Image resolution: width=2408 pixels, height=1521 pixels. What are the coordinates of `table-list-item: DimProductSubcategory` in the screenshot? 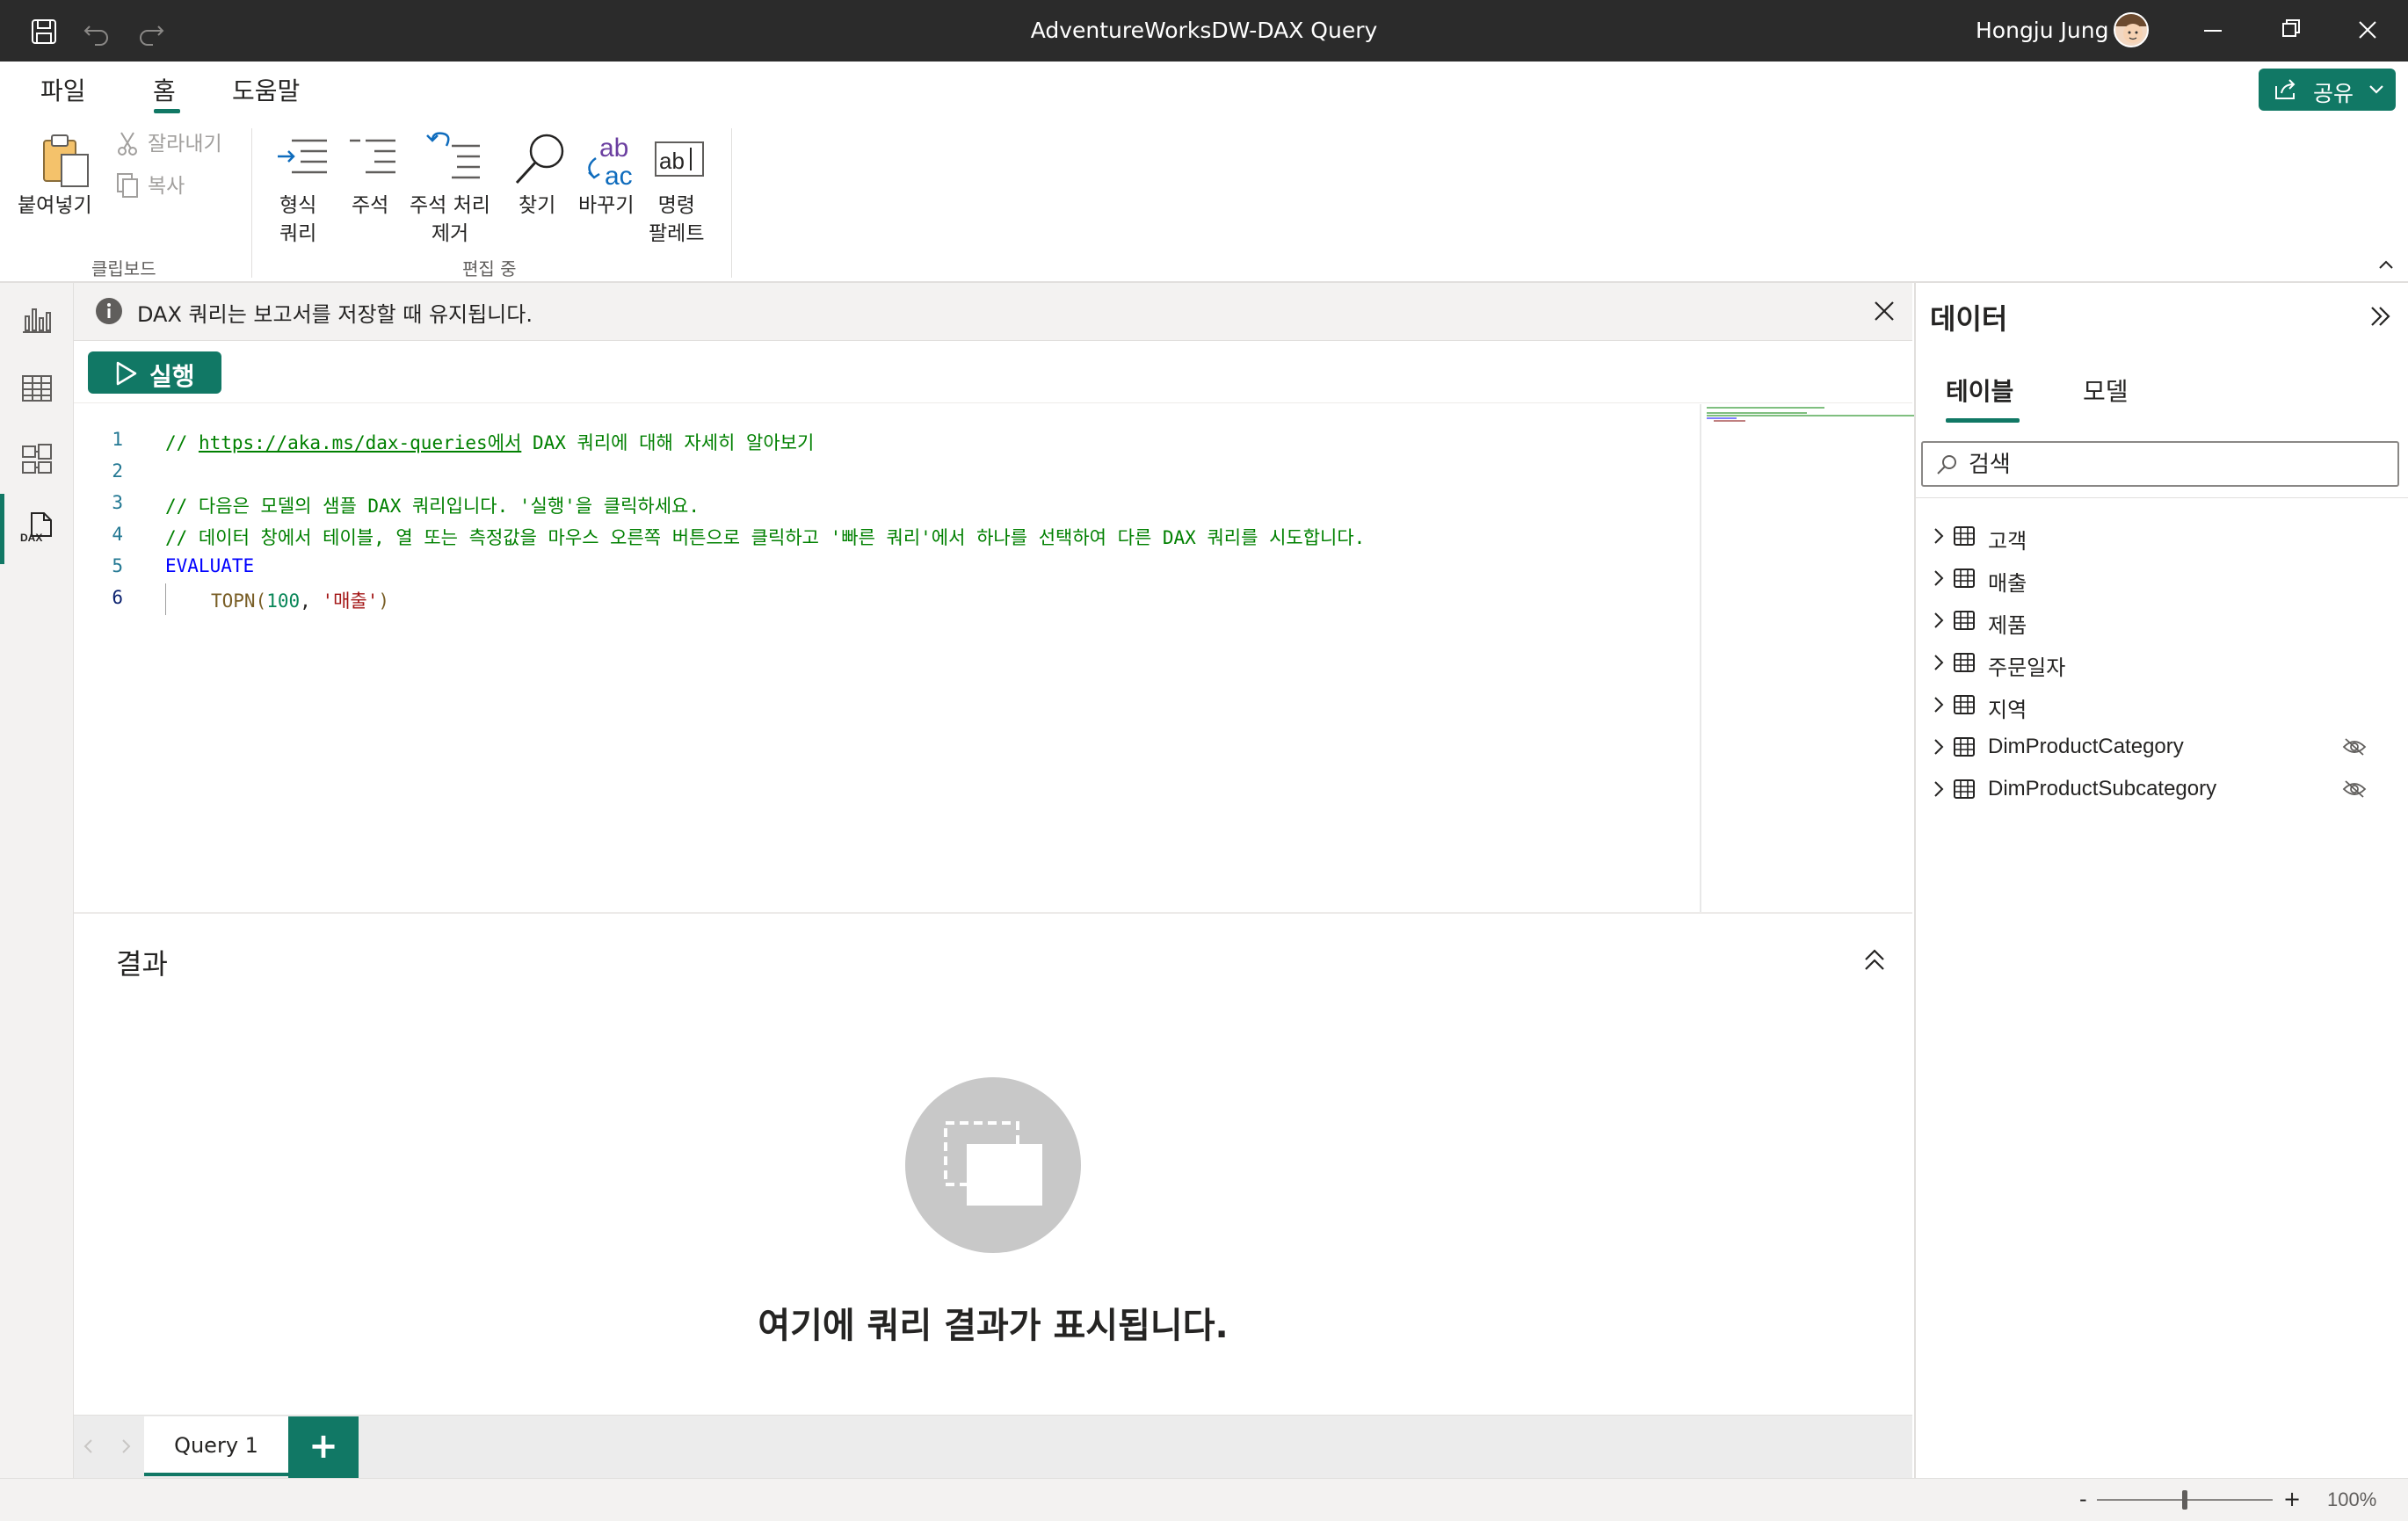 It's located at (2162, 789).